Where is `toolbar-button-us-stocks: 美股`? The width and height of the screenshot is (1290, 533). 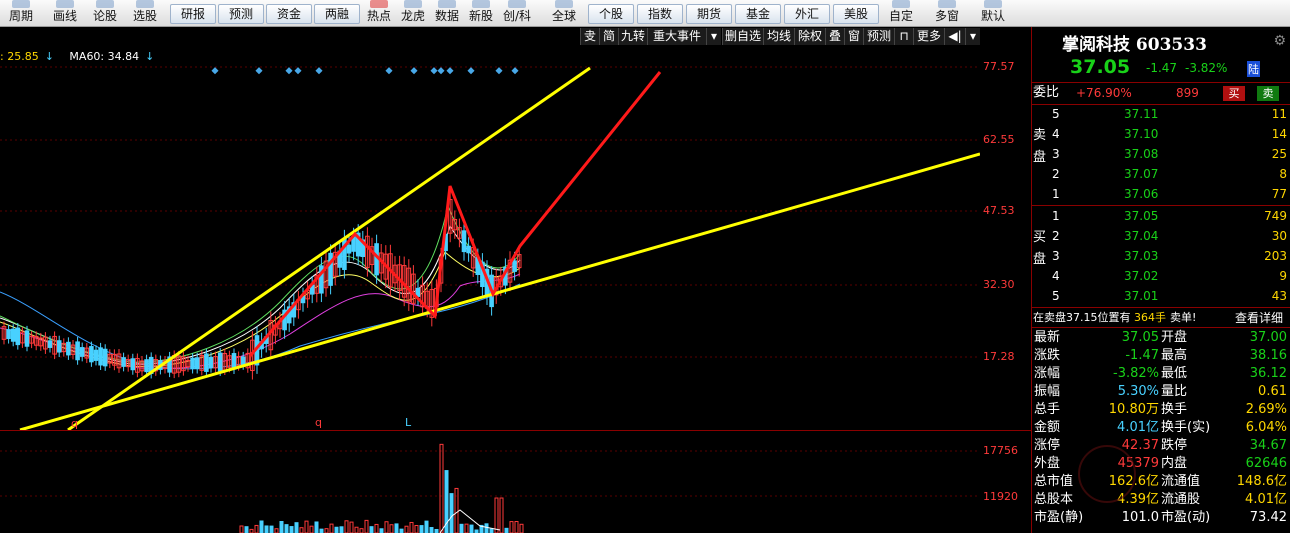 toolbar-button-us-stocks: 美股 is located at coordinates (856, 14).